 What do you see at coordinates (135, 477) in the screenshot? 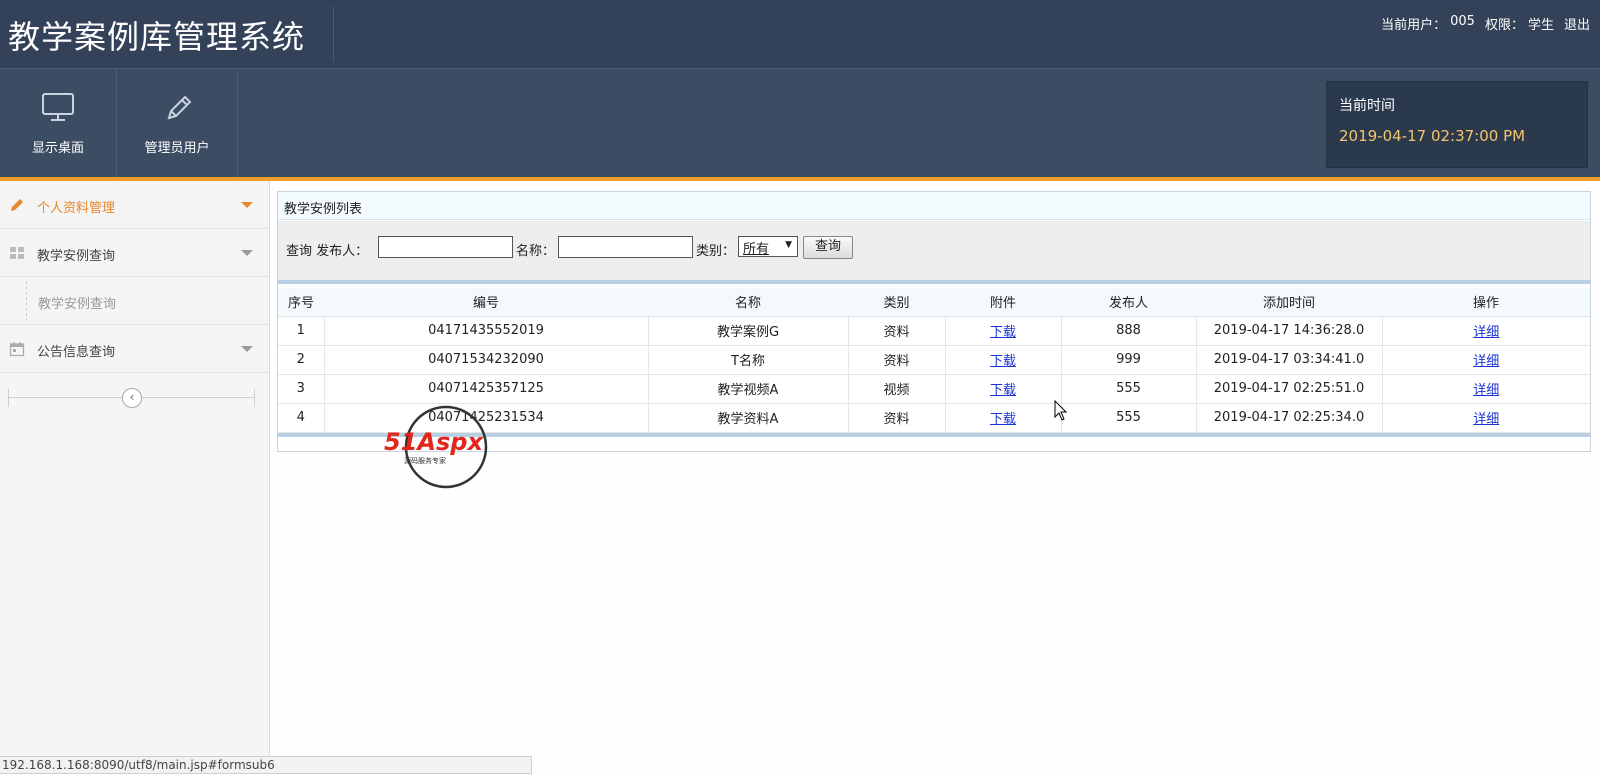
I see `sidebar: 个人资料管理 教学安例查询 教学安例查询 公告信息查询 ‹` at bounding box center [135, 477].